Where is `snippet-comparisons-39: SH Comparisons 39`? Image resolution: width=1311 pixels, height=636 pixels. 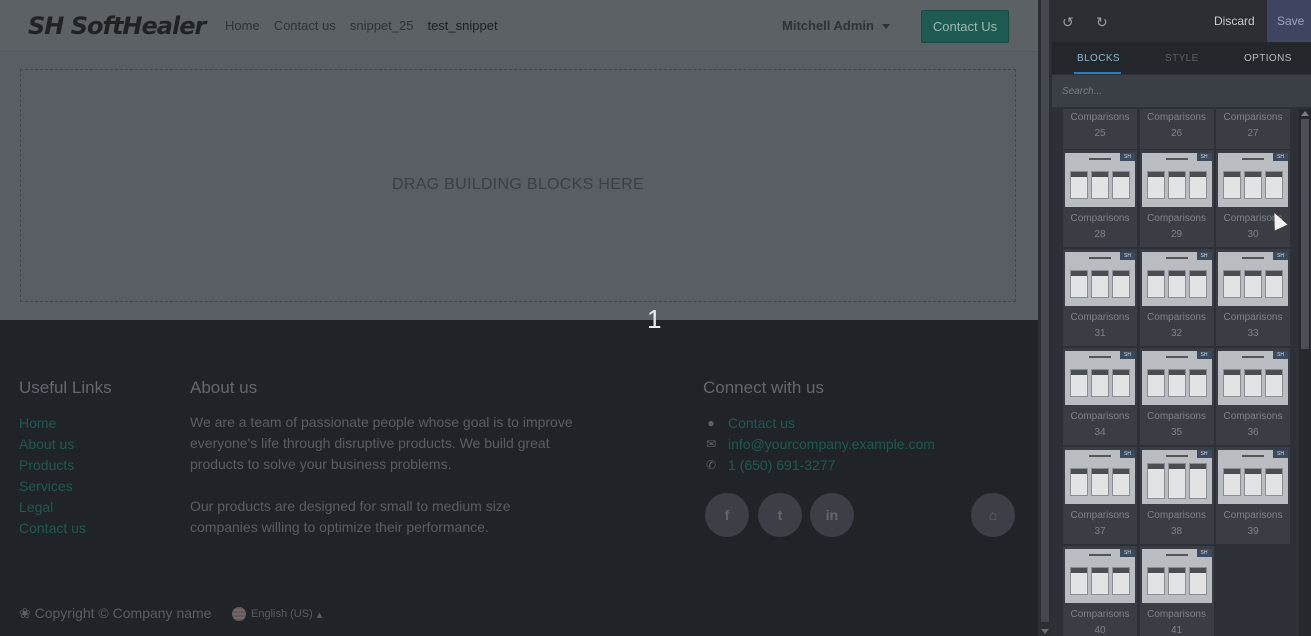
snippet-comparisons-39: SH Comparisons 39 is located at coordinates (1252, 495).